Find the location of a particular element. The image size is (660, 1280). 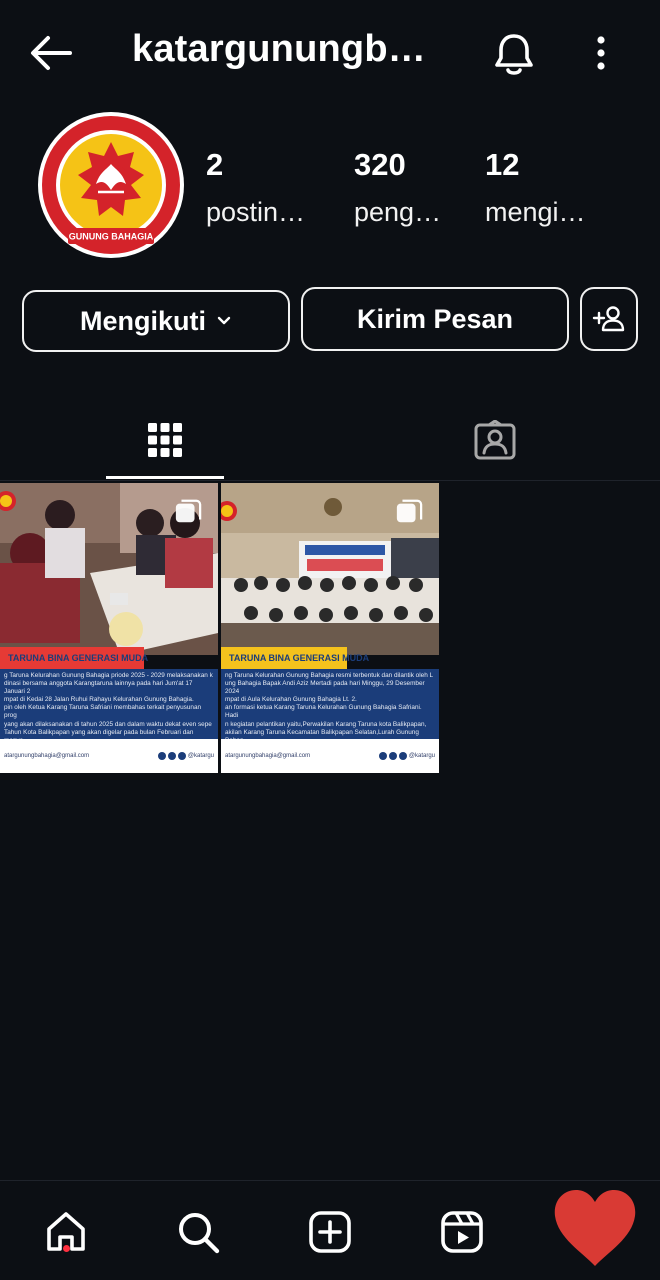

tagged-icon is located at coordinates (495, 440).